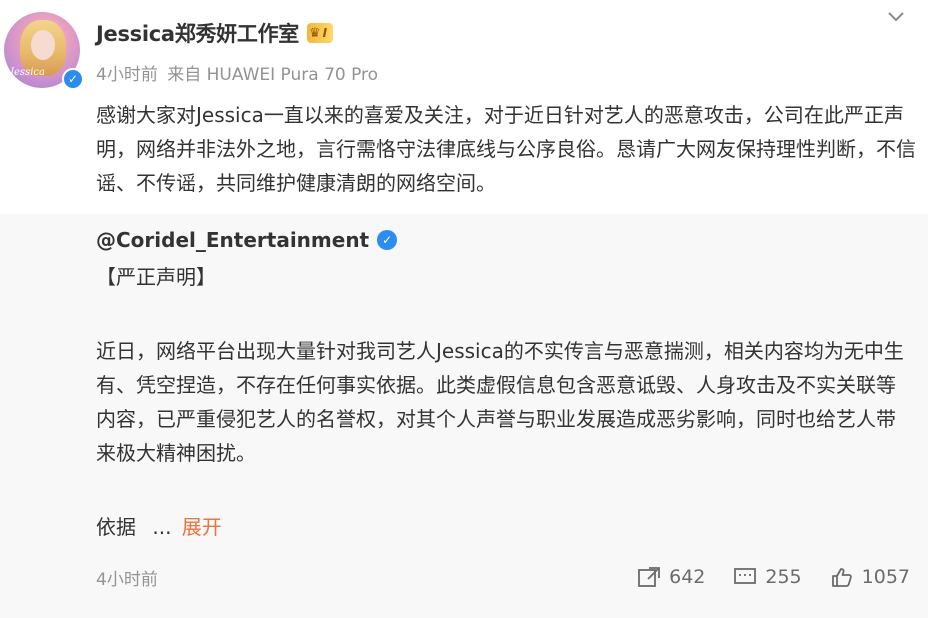 This screenshot has height=618, width=928. I want to click on author-row: Jessica郑秀妍工作室 ♛ I, so click(215, 33).